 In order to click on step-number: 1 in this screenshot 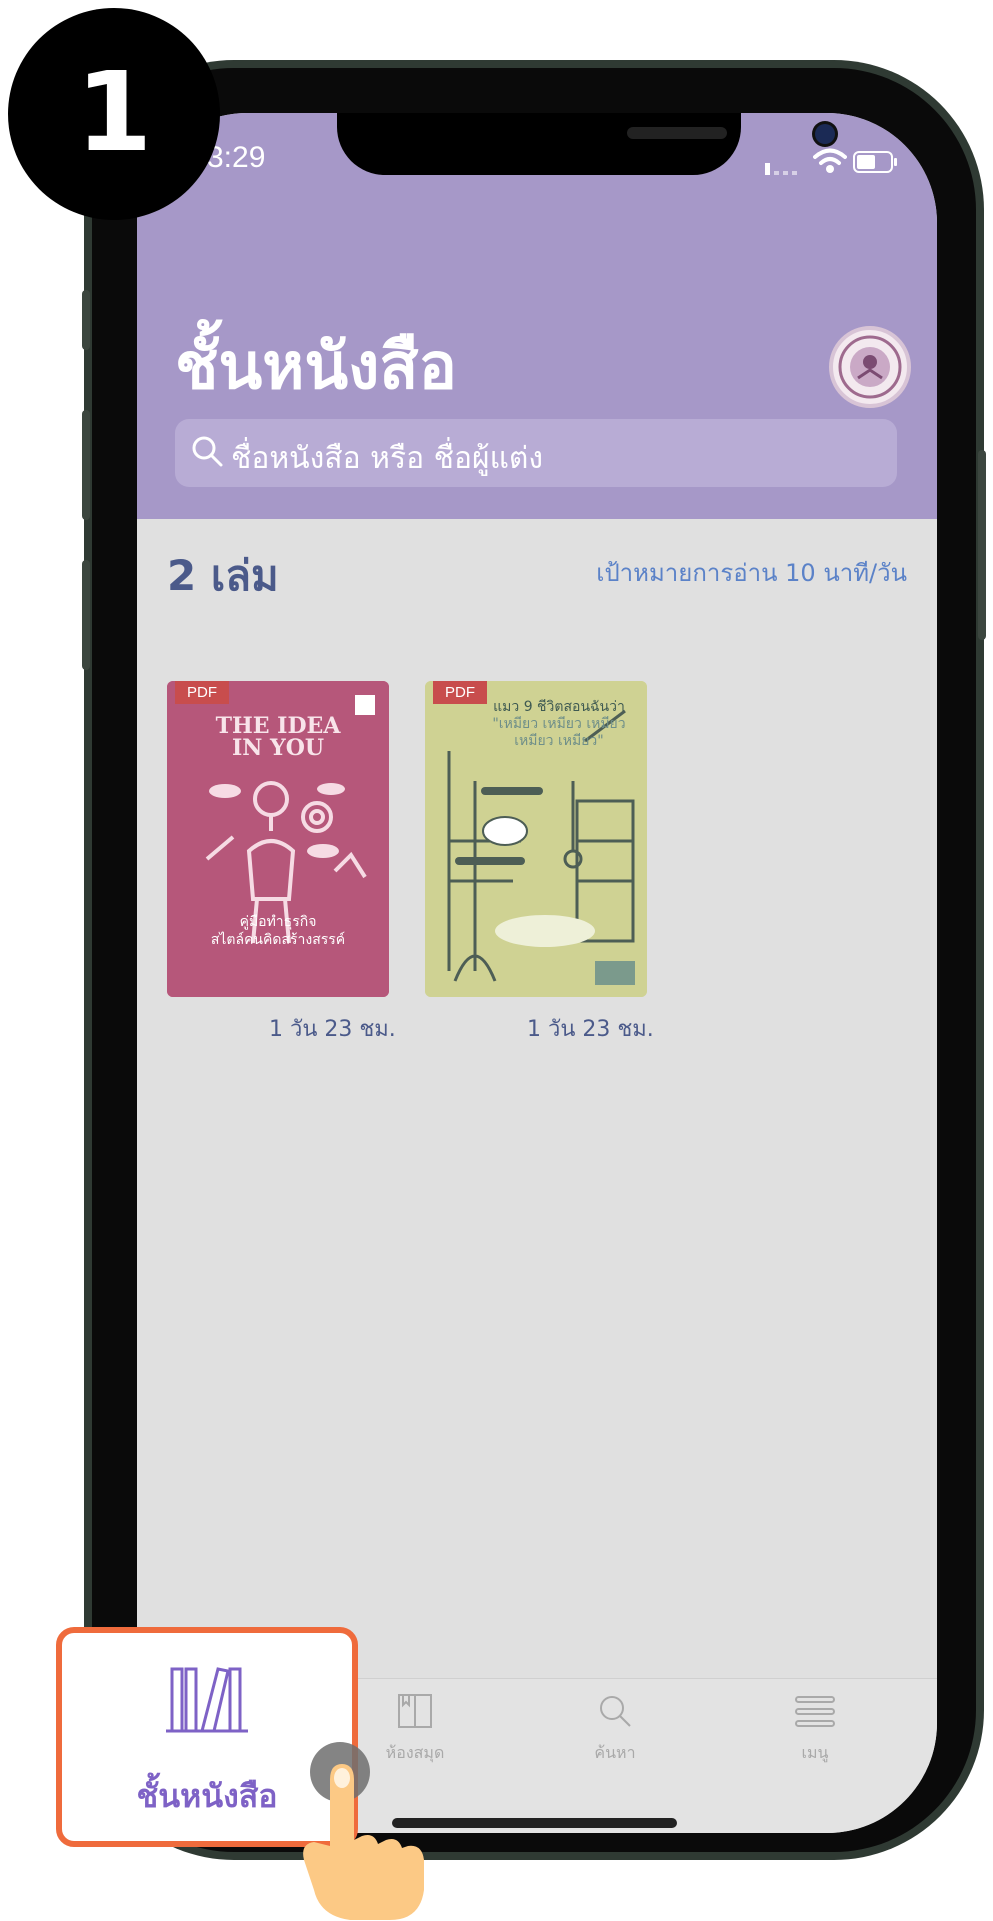, I will do `click(114, 112)`.